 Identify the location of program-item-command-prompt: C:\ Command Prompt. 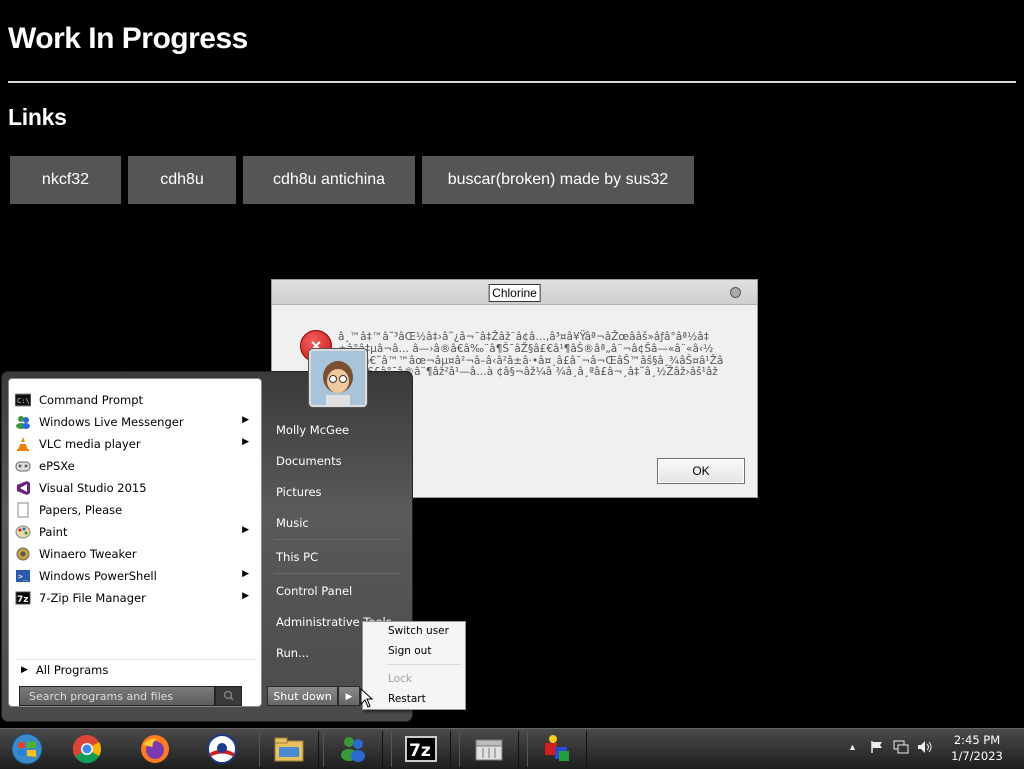
(135, 399).